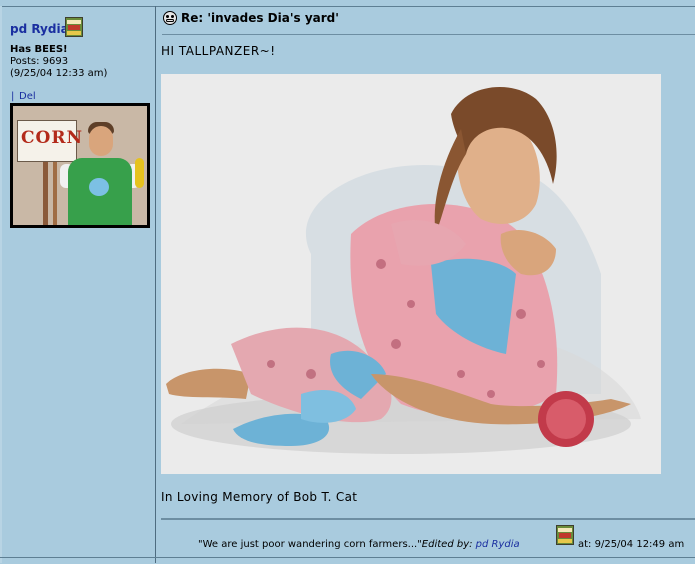 This screenshot has height=564, width=695. What do you see at coordinates (39, 61) in the screenshot?
I see `author-post-count: Posts: 9693` at bounding box center [39, 61].